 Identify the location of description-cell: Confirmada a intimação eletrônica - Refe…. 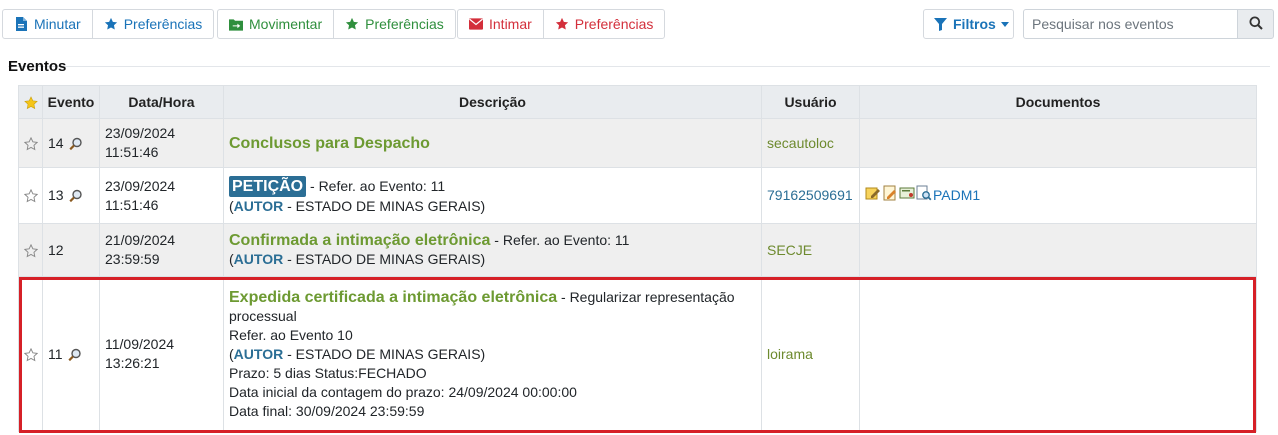
(492, 250).